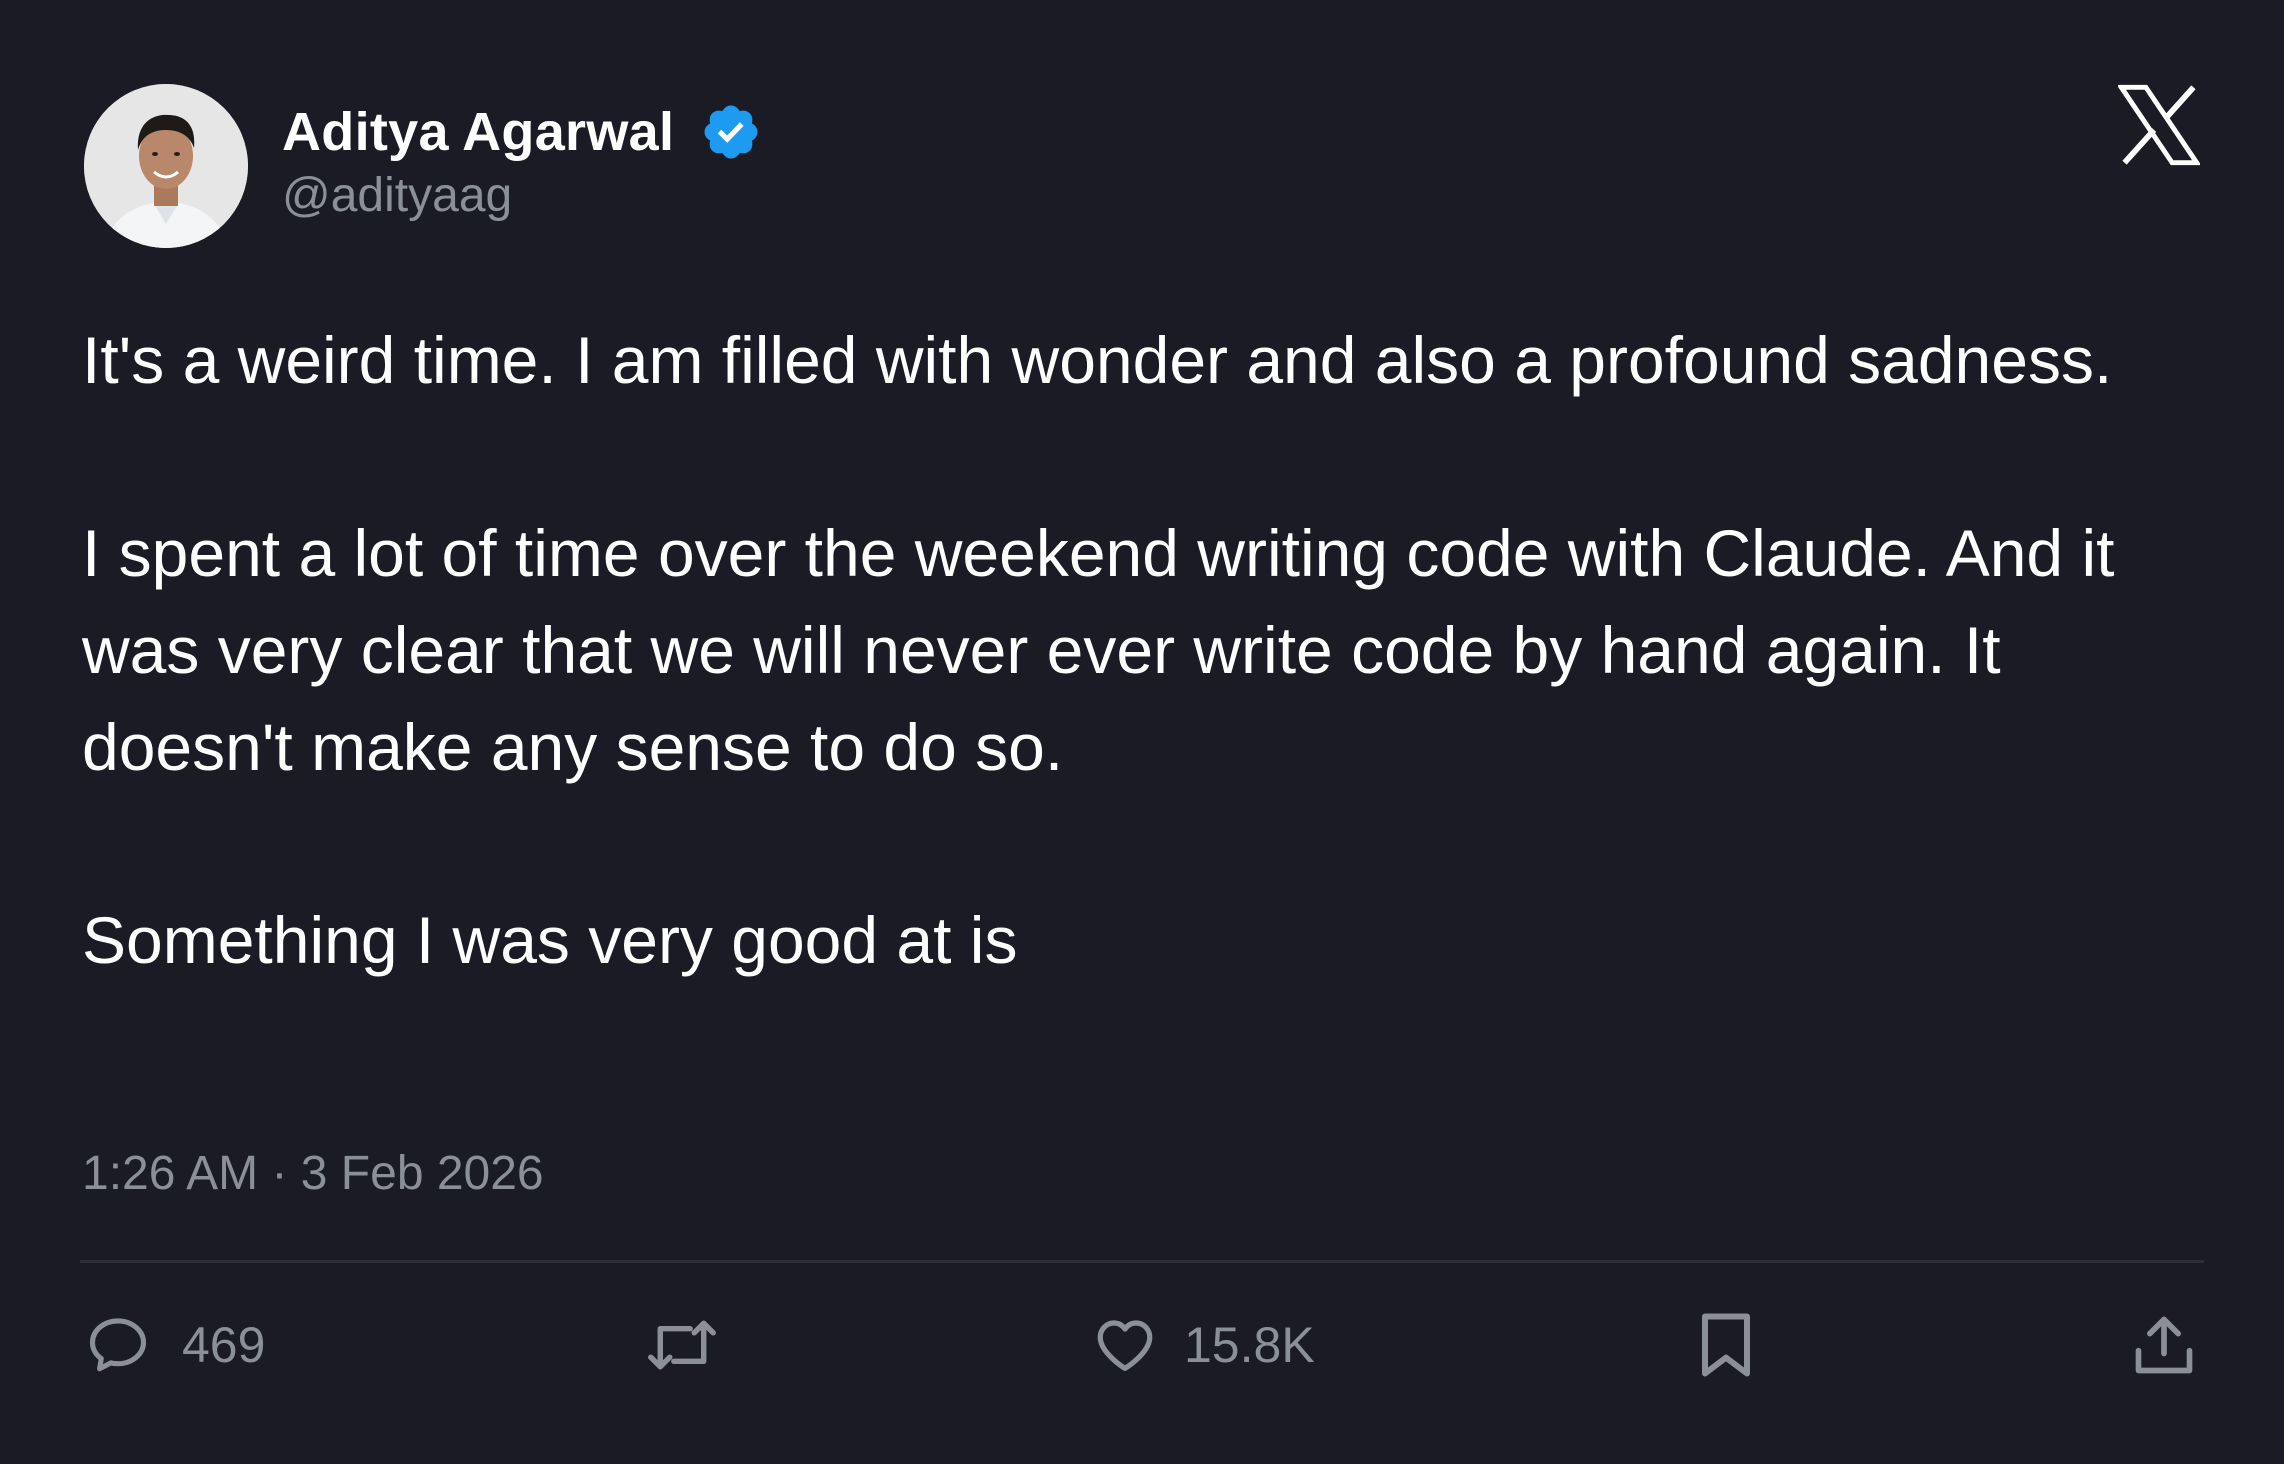 The height and width of the screenshot is (1464, 2284). What do you see at coordinates (550, 940) in the screenshot?
I see `tweet-paragraph: Something I was very good at is` at bounding box center [550, 940].